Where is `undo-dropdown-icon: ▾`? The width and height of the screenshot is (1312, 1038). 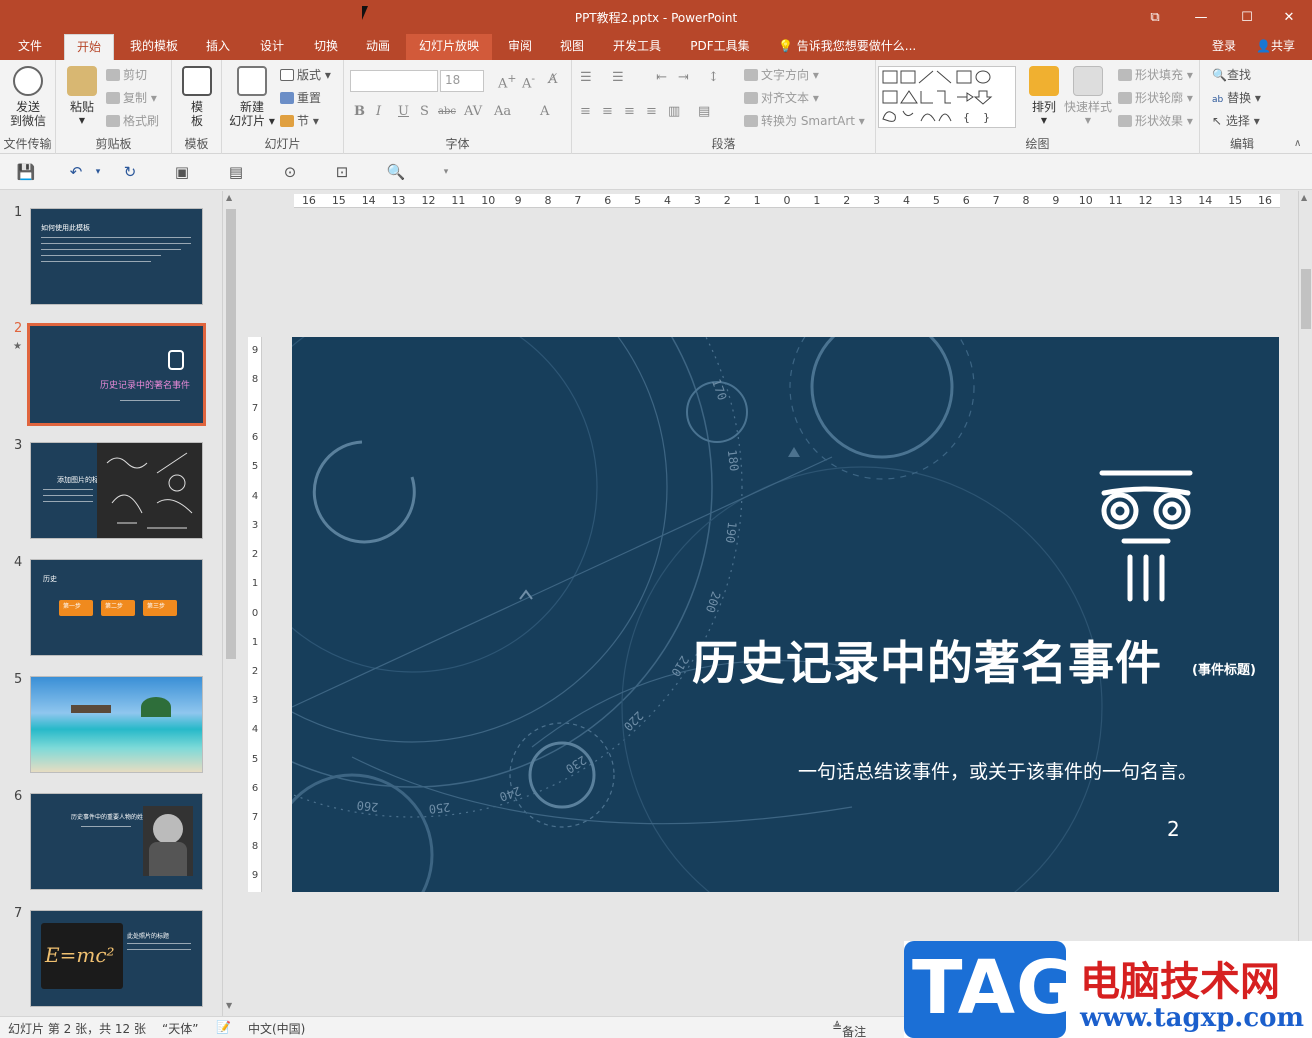
undo-dropdown-icon: ▾ is located at coordinates (98, 172).